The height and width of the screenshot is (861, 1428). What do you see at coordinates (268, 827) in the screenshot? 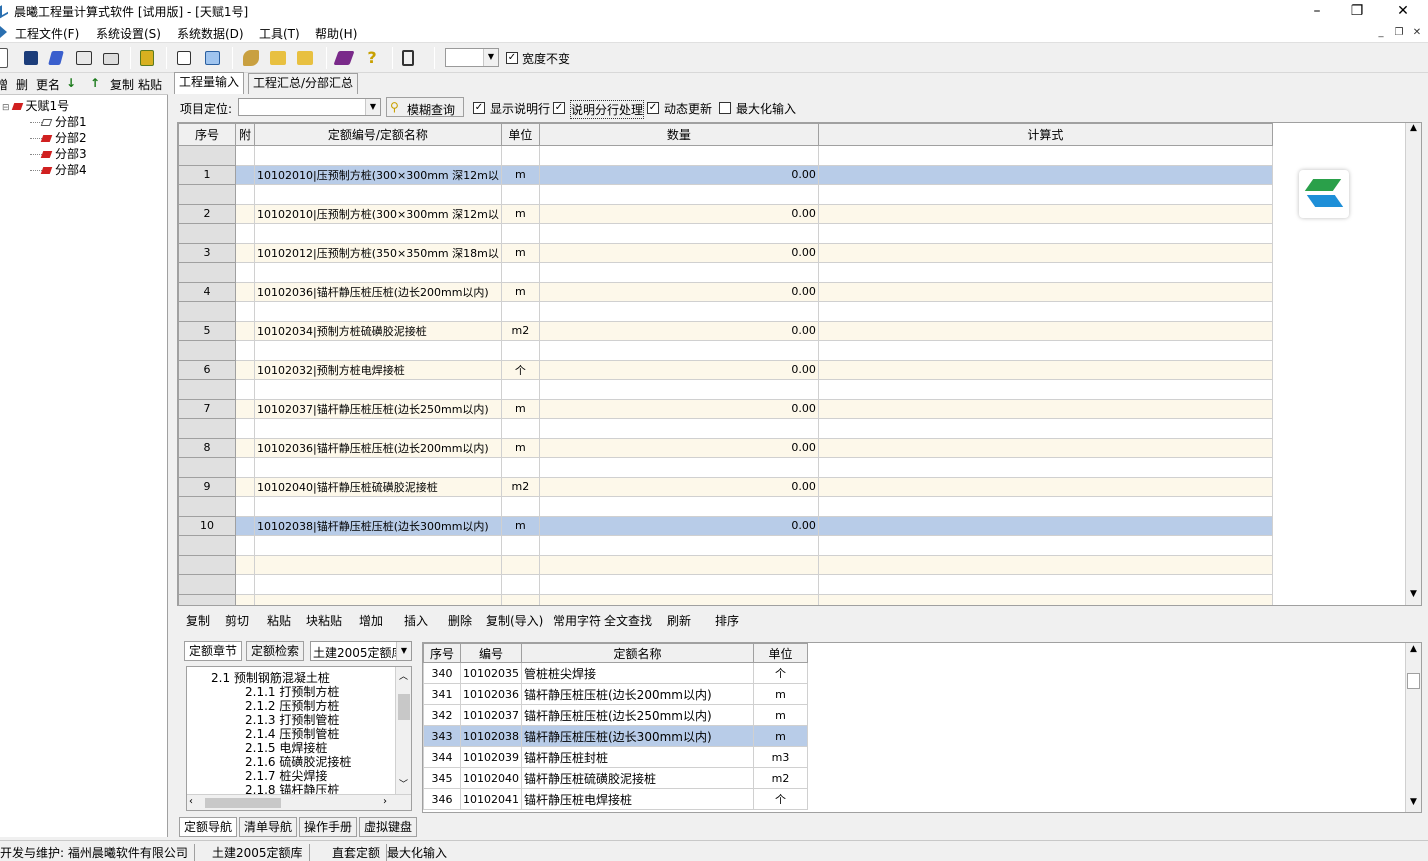
I see `tab-bill-nav: 清单导航` at bounding box center [268, 827].